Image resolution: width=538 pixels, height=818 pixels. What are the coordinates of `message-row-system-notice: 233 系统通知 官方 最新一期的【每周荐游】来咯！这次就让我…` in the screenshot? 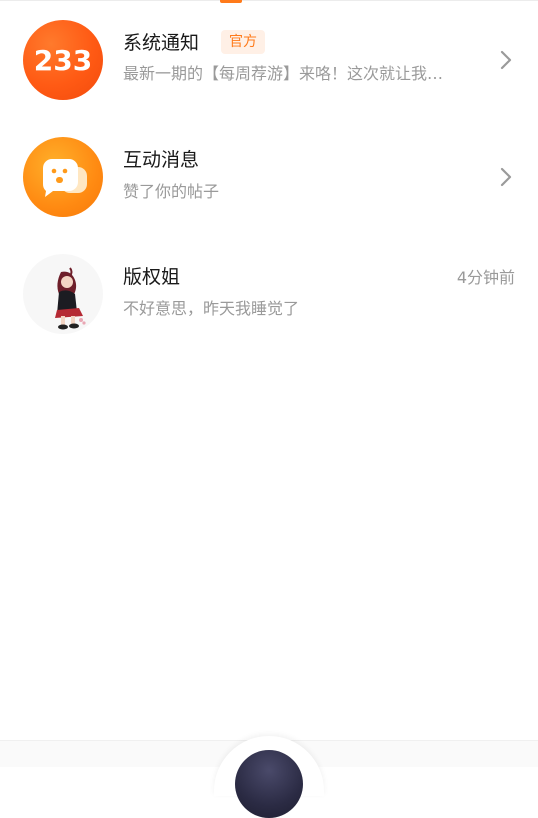 It's located at (269, 58).